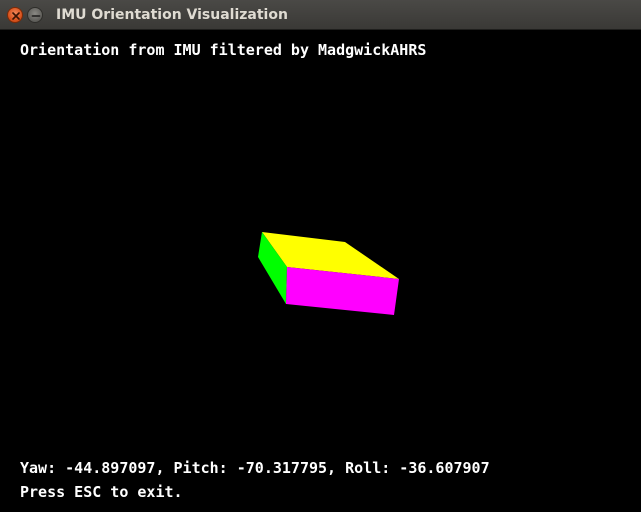 This screenshot has height=512, width=641. I want to click on exit-hint-text: Press ESC to exit., so click(101, 492).